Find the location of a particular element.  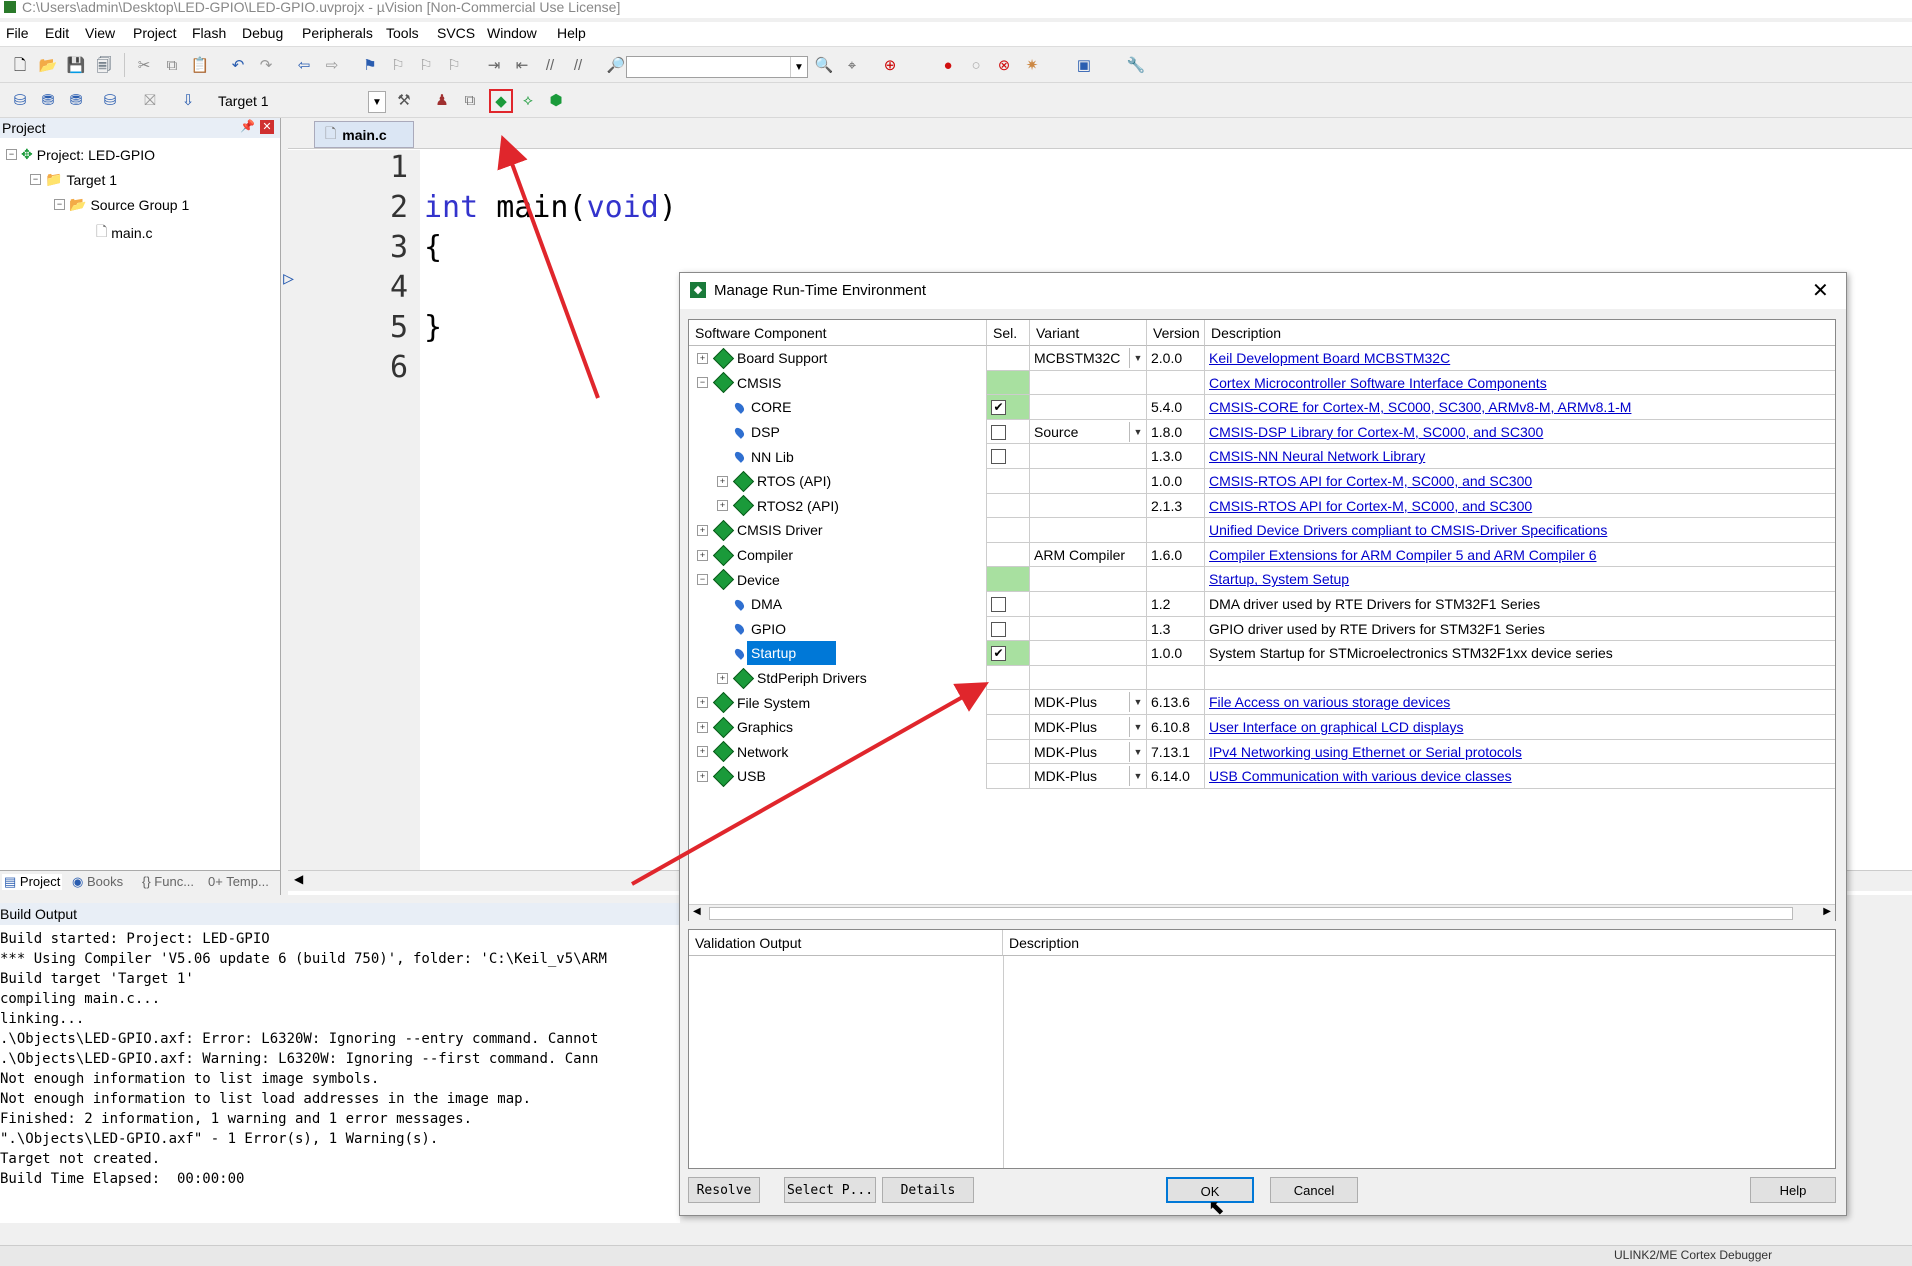

arrow-to-rte-icon is located at coordinates (548, 266).